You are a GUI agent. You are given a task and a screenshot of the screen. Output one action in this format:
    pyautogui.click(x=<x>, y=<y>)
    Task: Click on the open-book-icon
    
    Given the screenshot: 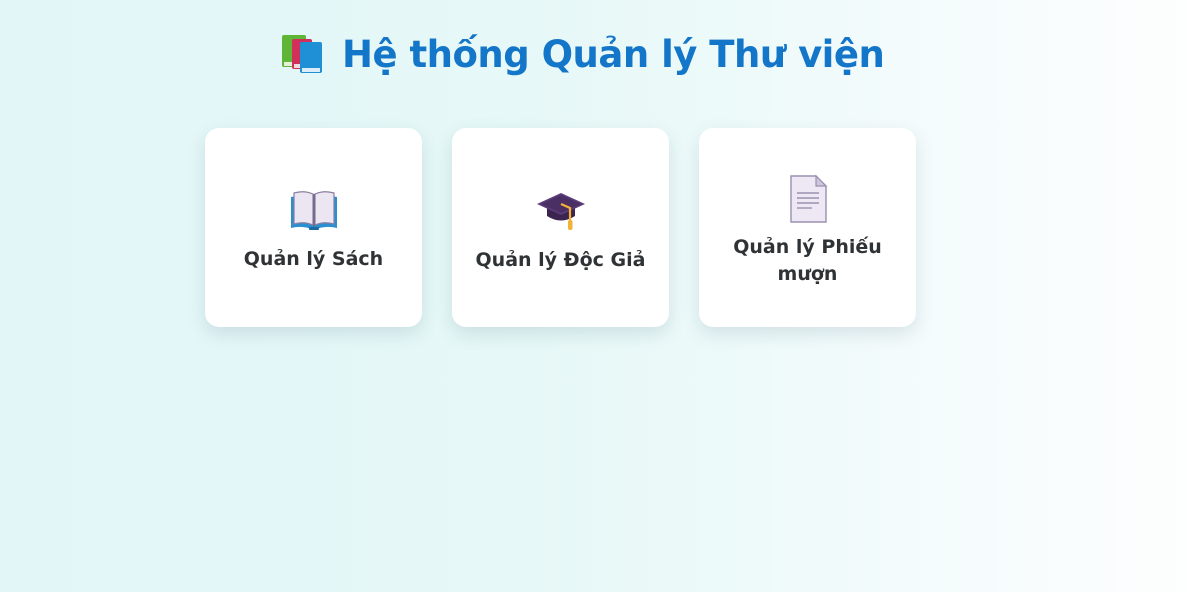 What is the action you would take?
    pyautogui.click(x=314, y=210)
    